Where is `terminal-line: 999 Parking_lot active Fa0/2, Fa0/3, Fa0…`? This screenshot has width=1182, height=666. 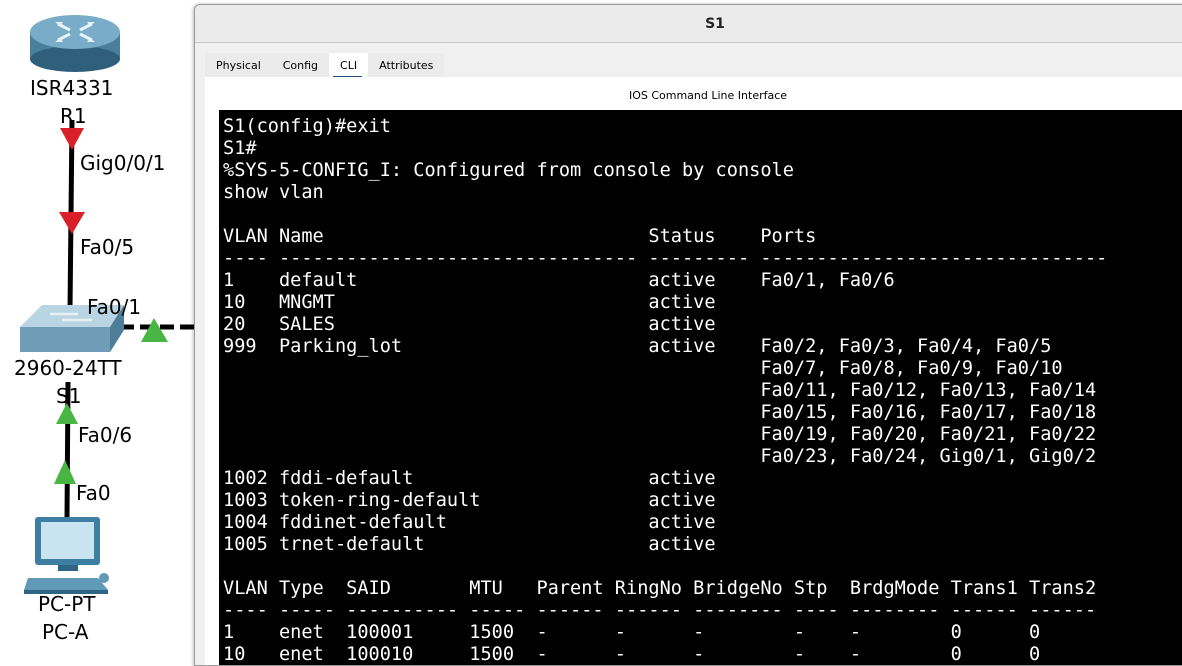
terminal-line: 999 Parking_lot active Fa0/2, Fa0/3, Fa0… is located at coordinates (637, 346).